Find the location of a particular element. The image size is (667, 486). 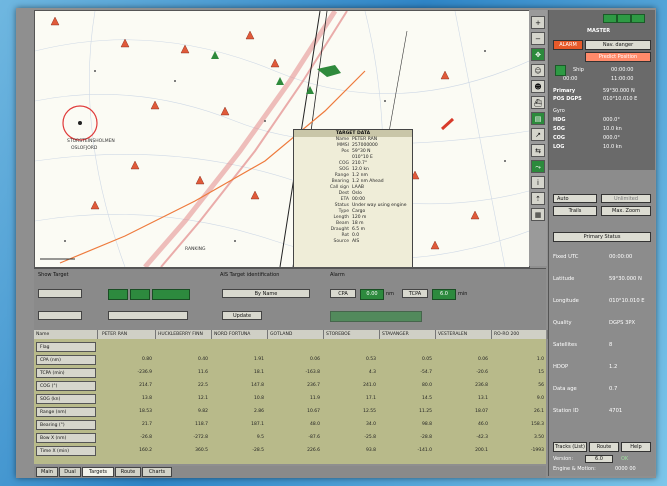

table-cell: 226.6 is located at coordinates (313, 450).